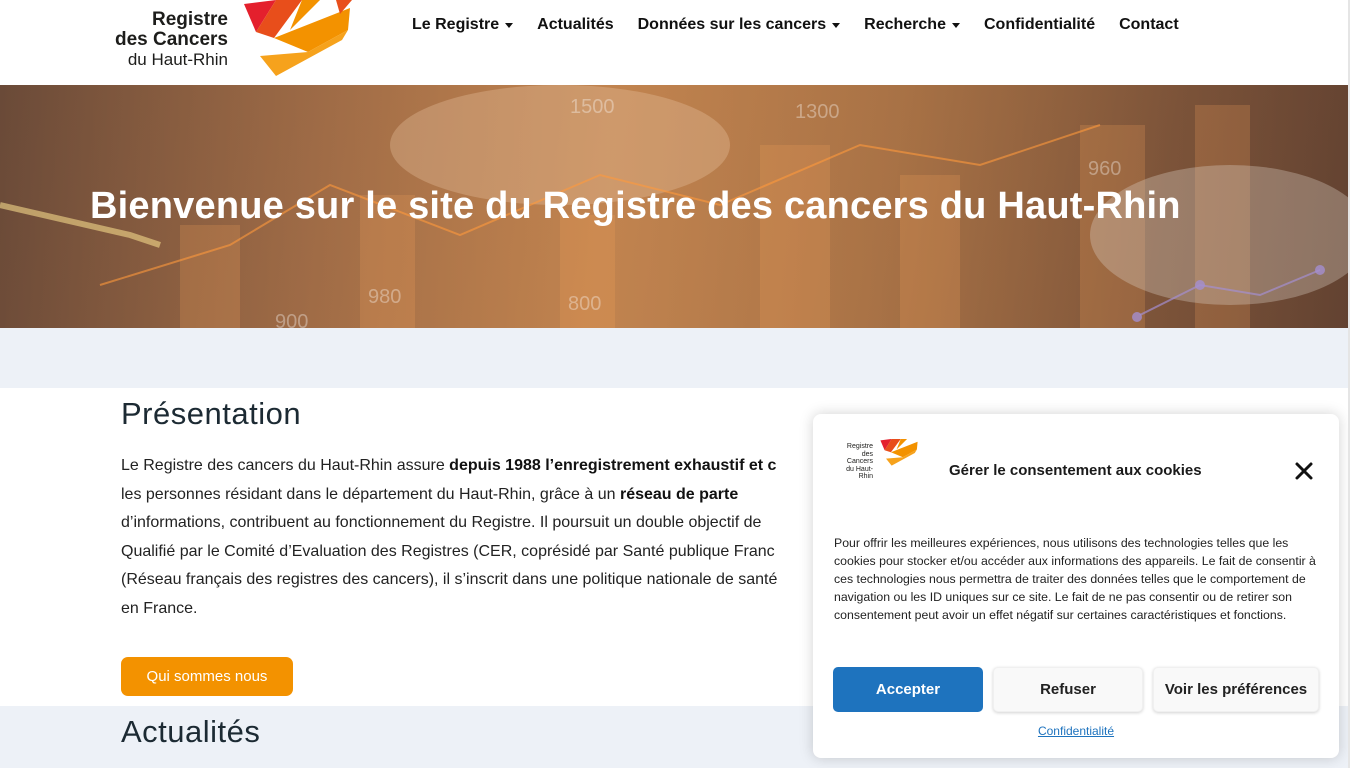  What do you see at coordinates (1304, 471) in the screenshot?
I see `close-icon` at bounding box center [1304, 471].